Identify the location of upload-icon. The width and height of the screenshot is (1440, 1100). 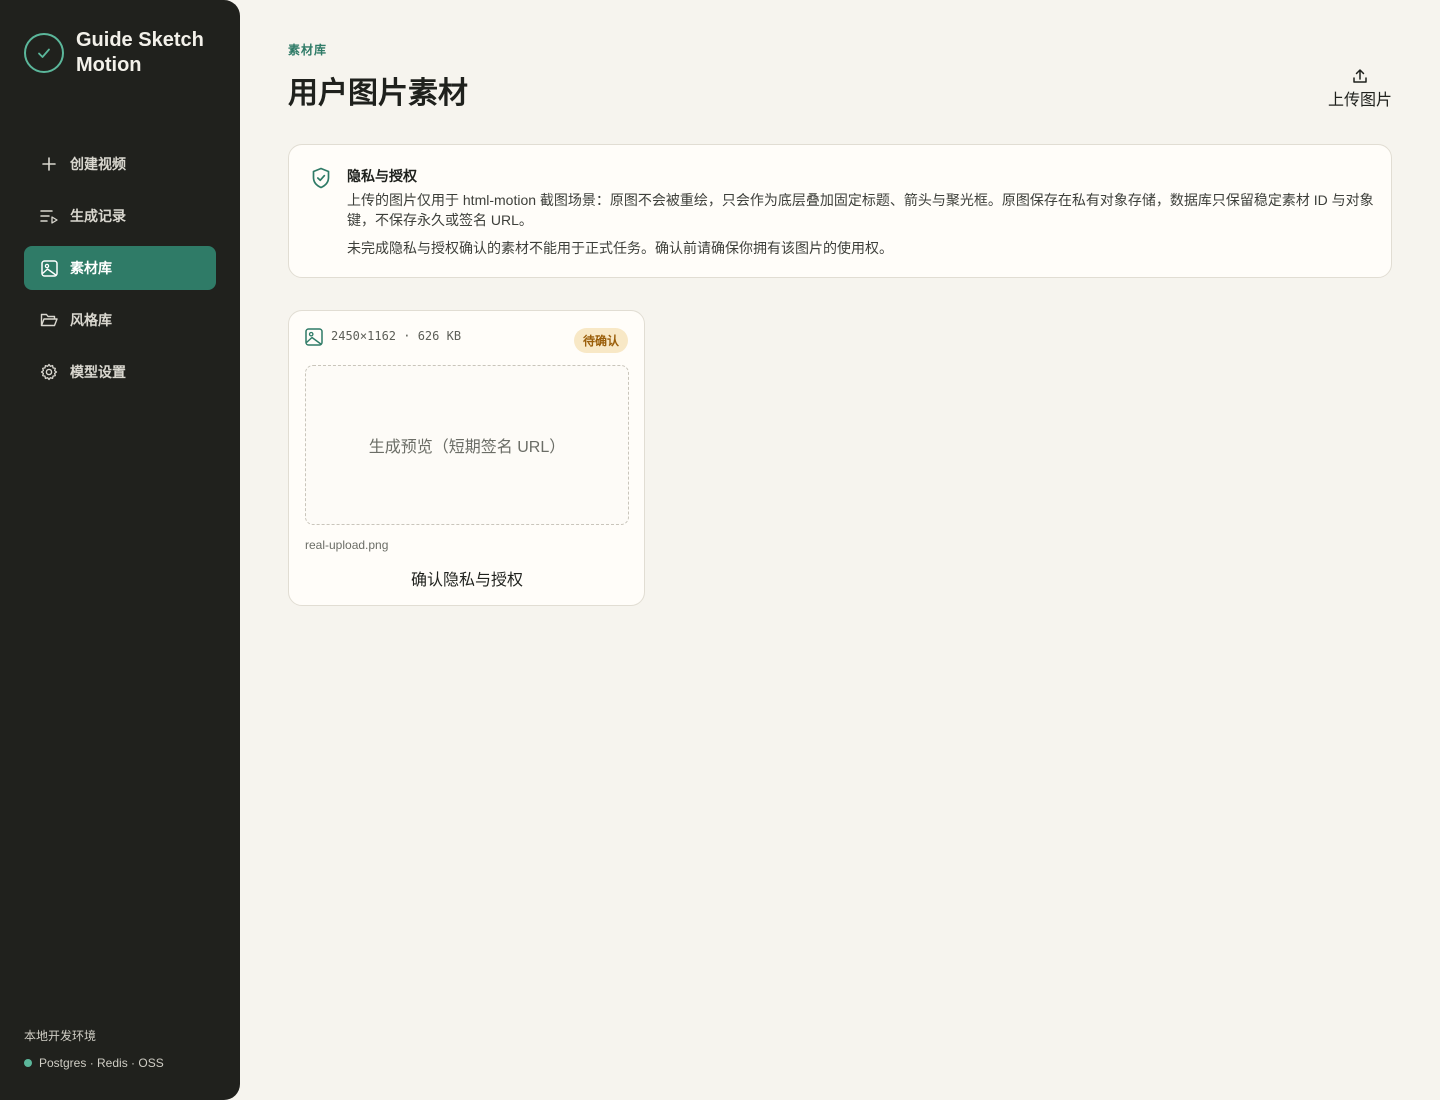
(1360, 75).